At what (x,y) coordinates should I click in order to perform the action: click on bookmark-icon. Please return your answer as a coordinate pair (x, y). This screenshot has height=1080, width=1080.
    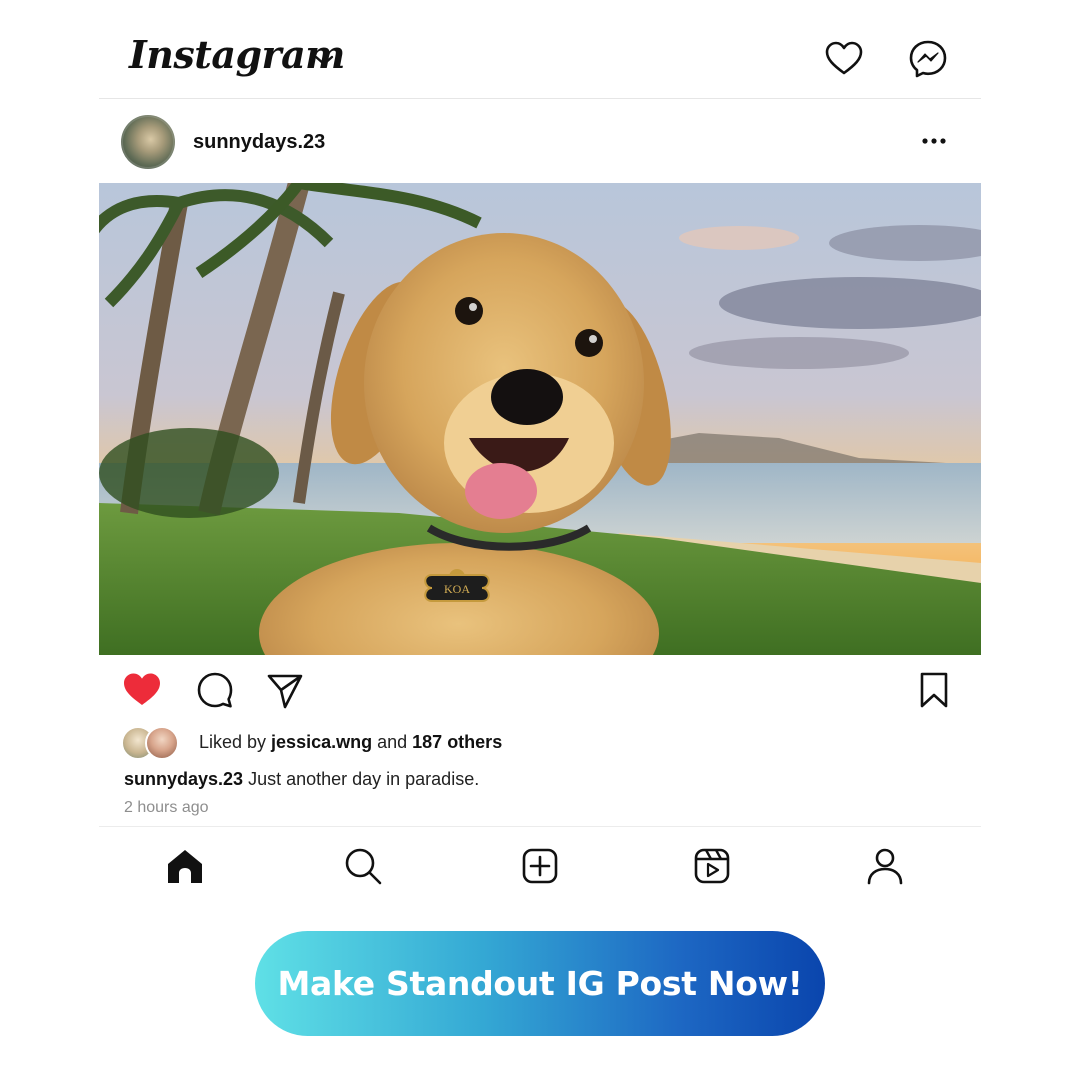
    Looking at the image, I should click on (934, 690).